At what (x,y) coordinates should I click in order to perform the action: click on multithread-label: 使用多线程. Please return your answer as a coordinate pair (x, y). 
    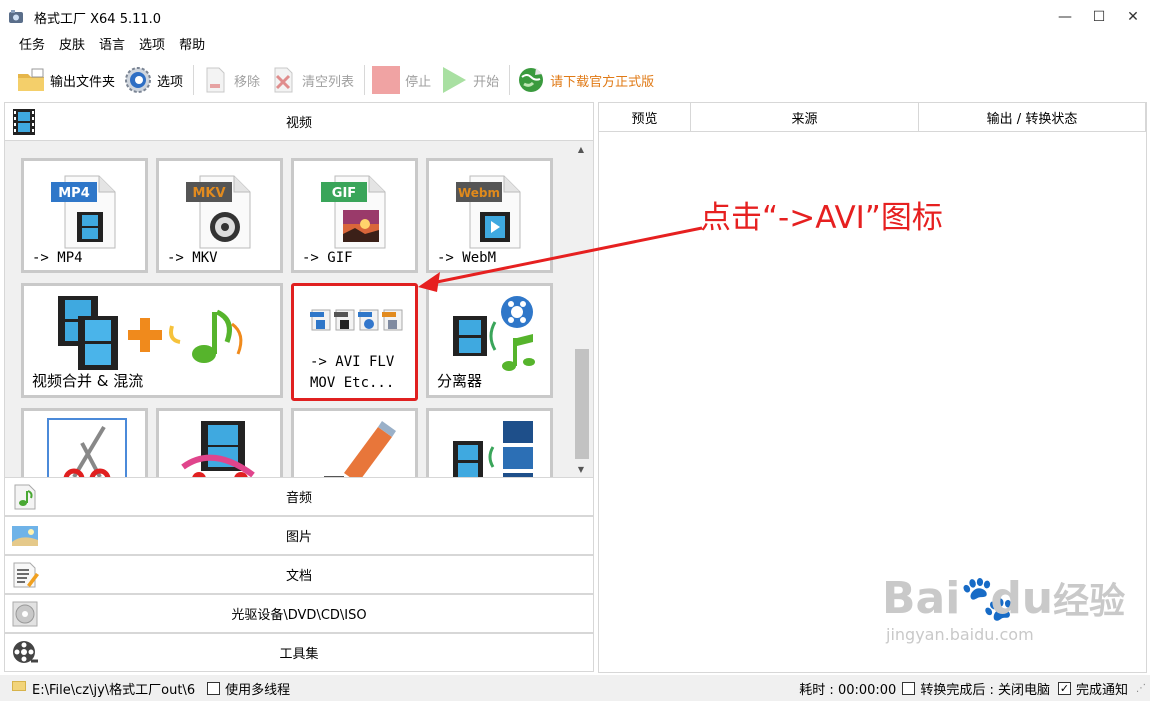
    Looking at the image, I should click on (258, 690).